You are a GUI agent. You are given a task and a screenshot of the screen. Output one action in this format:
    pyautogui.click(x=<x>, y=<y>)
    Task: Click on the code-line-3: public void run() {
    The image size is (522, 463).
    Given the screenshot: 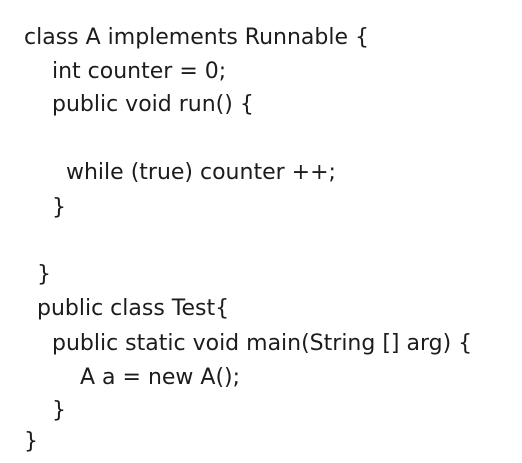 What is the action you would take?
    pyautogui.click(x=153, y=104)
    